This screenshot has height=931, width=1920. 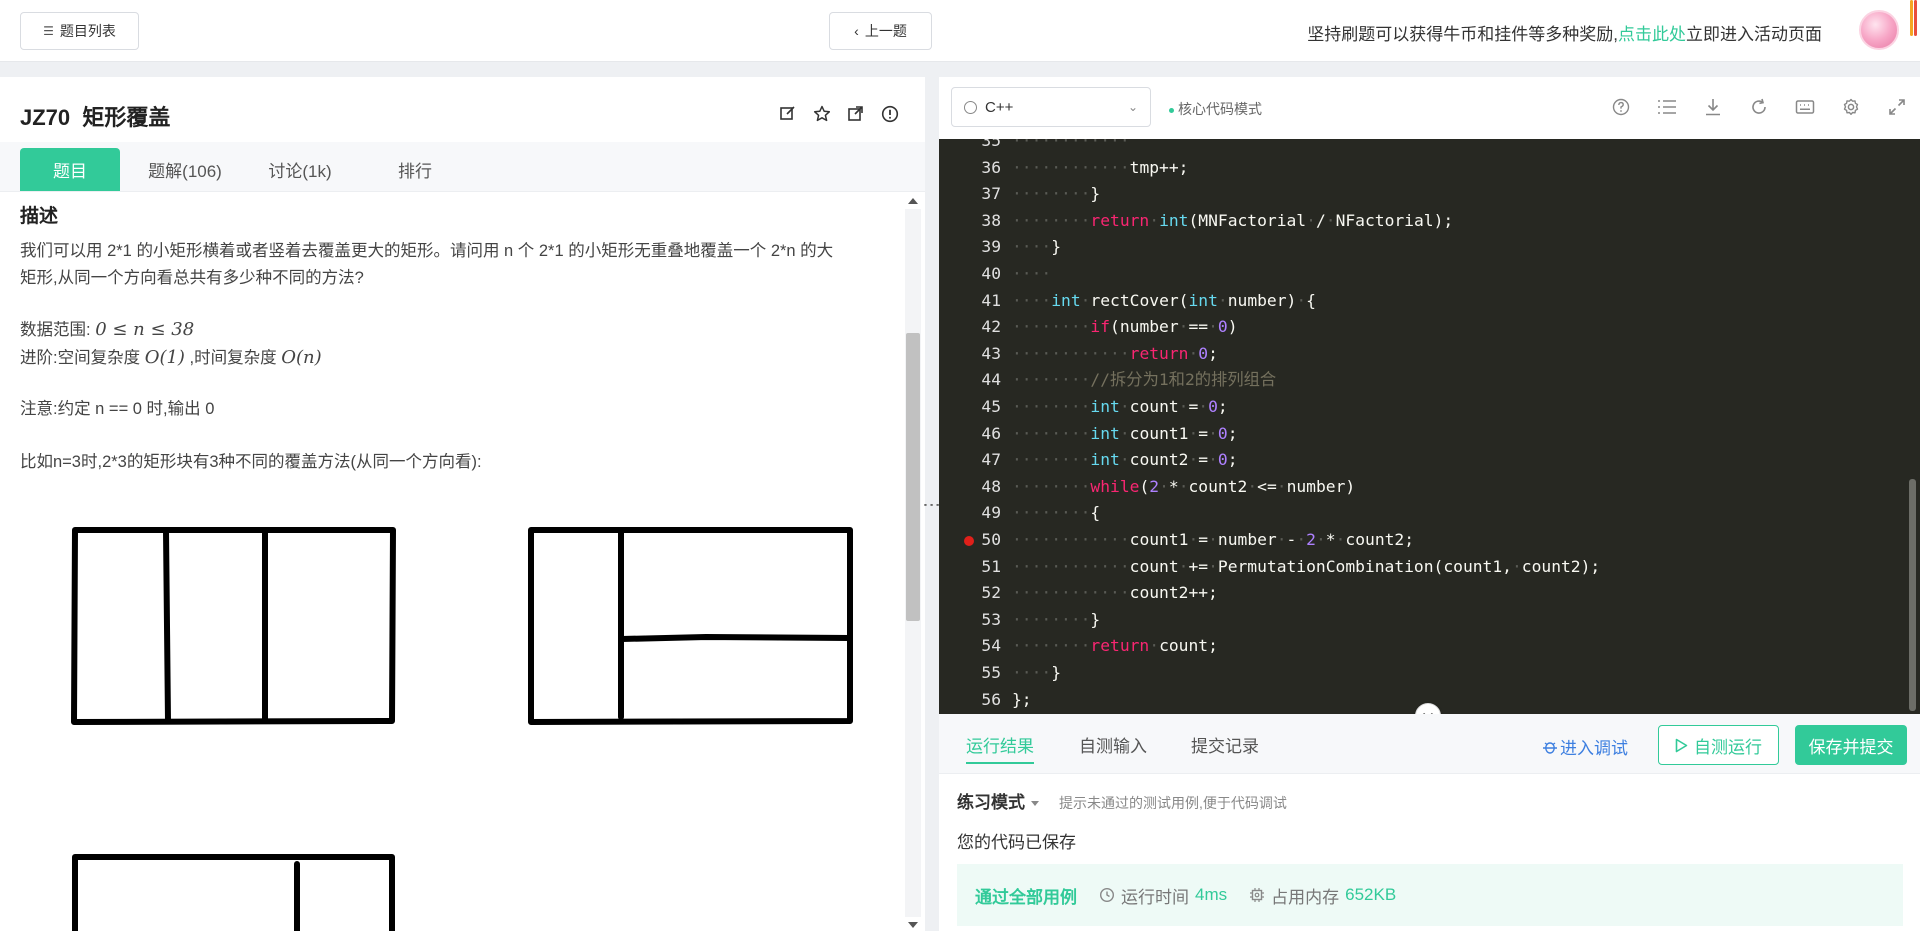 What do you see at coordinates (1429, 487) in the screenshot?
I see `code-line: 48 ········while(2·*·count2·<=·number)` at bounding box center [1429, 487].